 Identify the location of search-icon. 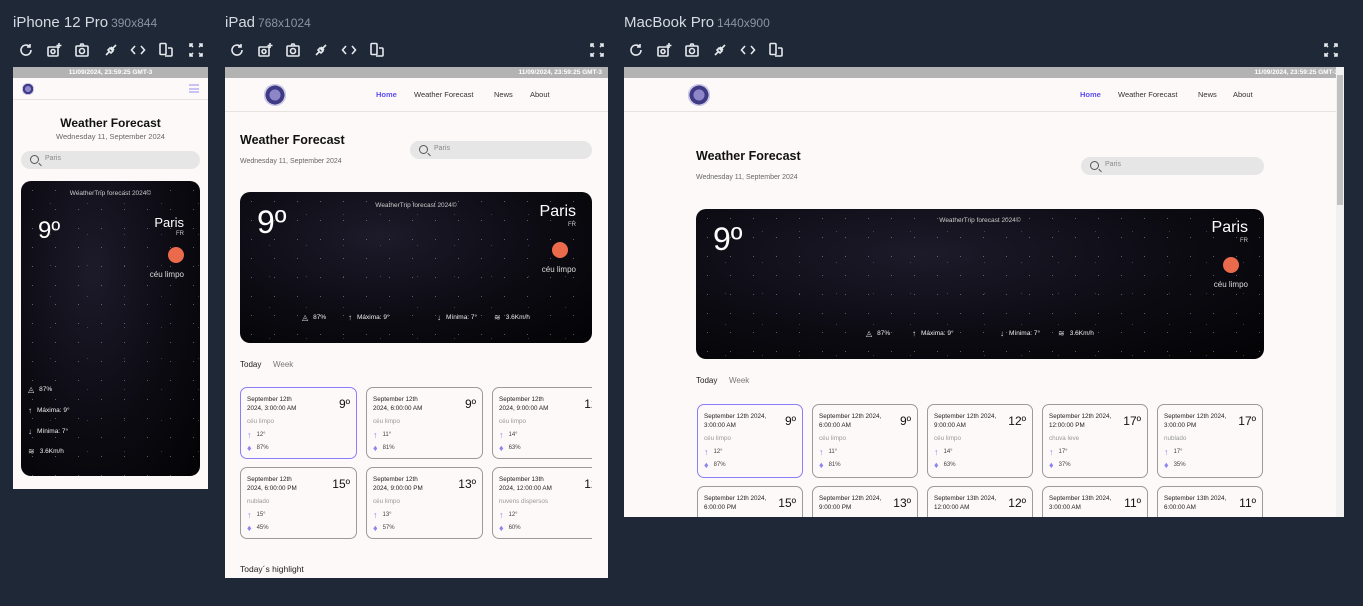
(34, 159).